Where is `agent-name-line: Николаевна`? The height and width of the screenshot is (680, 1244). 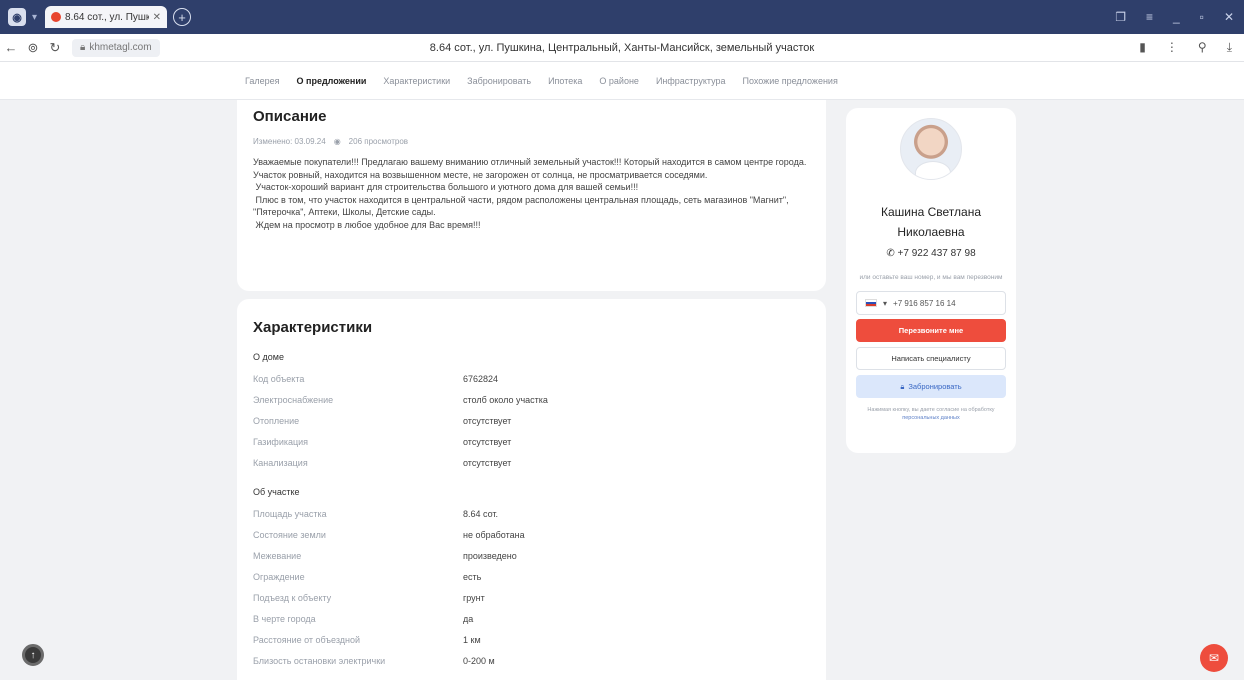
agent-name-line: Николаевна is located at coordinates (931, 232).